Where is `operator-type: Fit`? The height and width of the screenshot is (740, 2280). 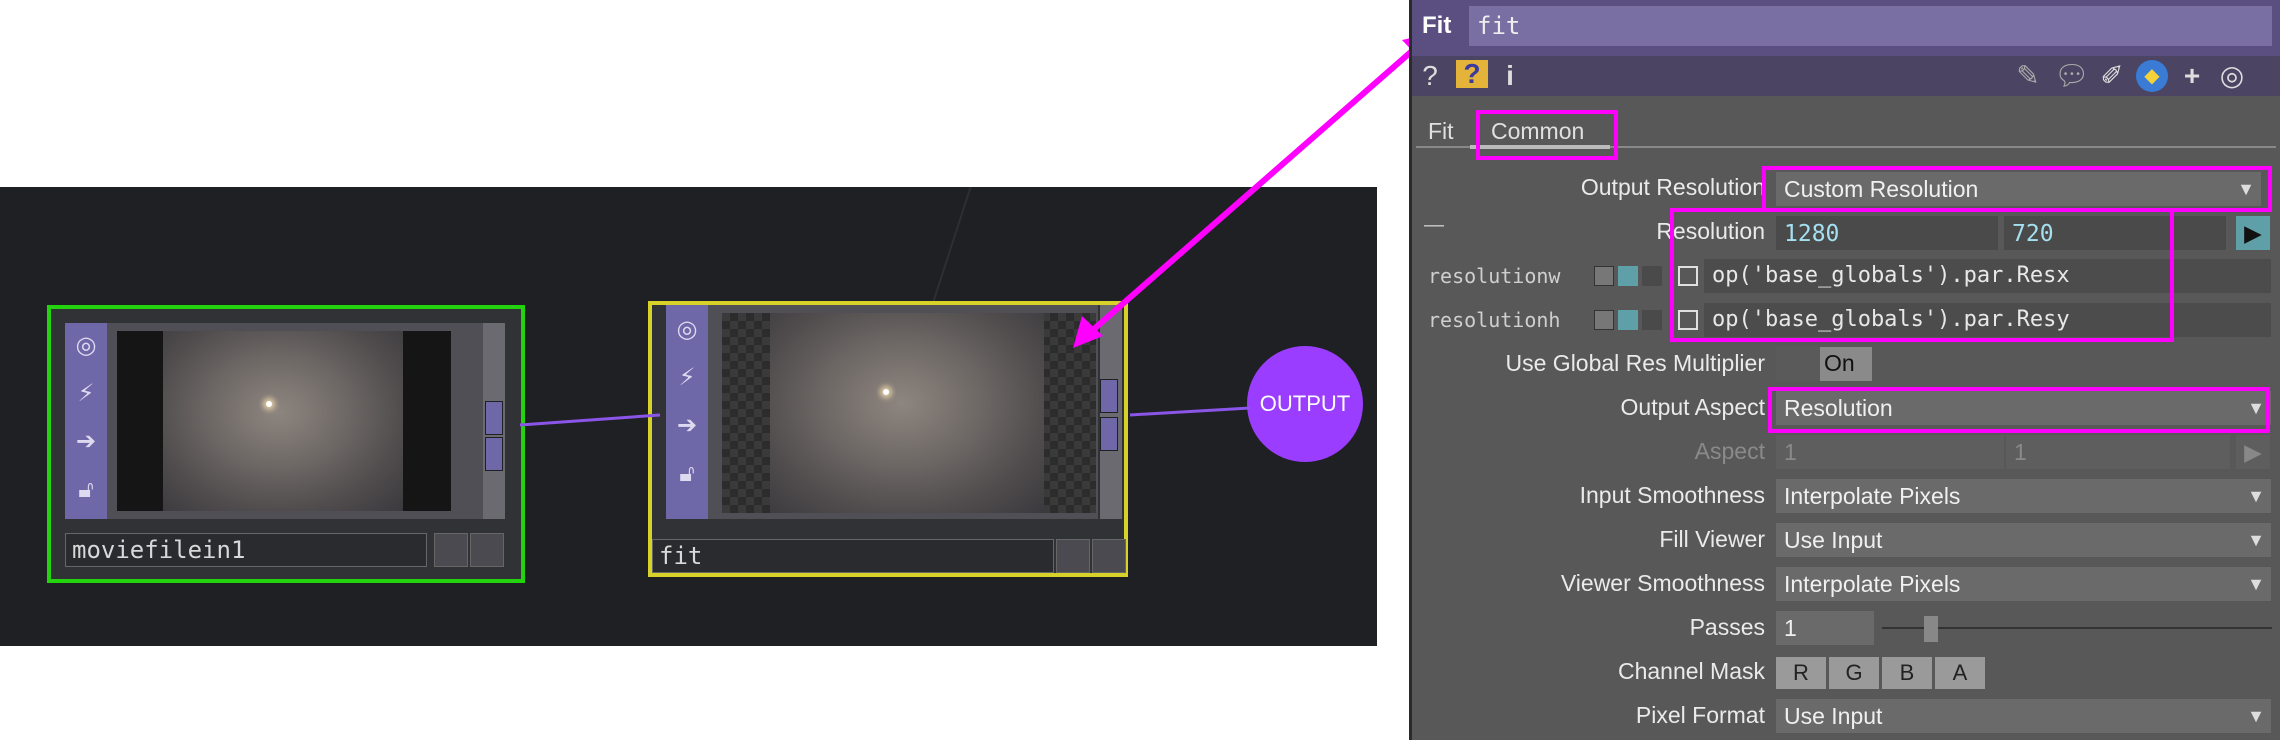
operator-type: Fit is located at coordinates (1437, 25).